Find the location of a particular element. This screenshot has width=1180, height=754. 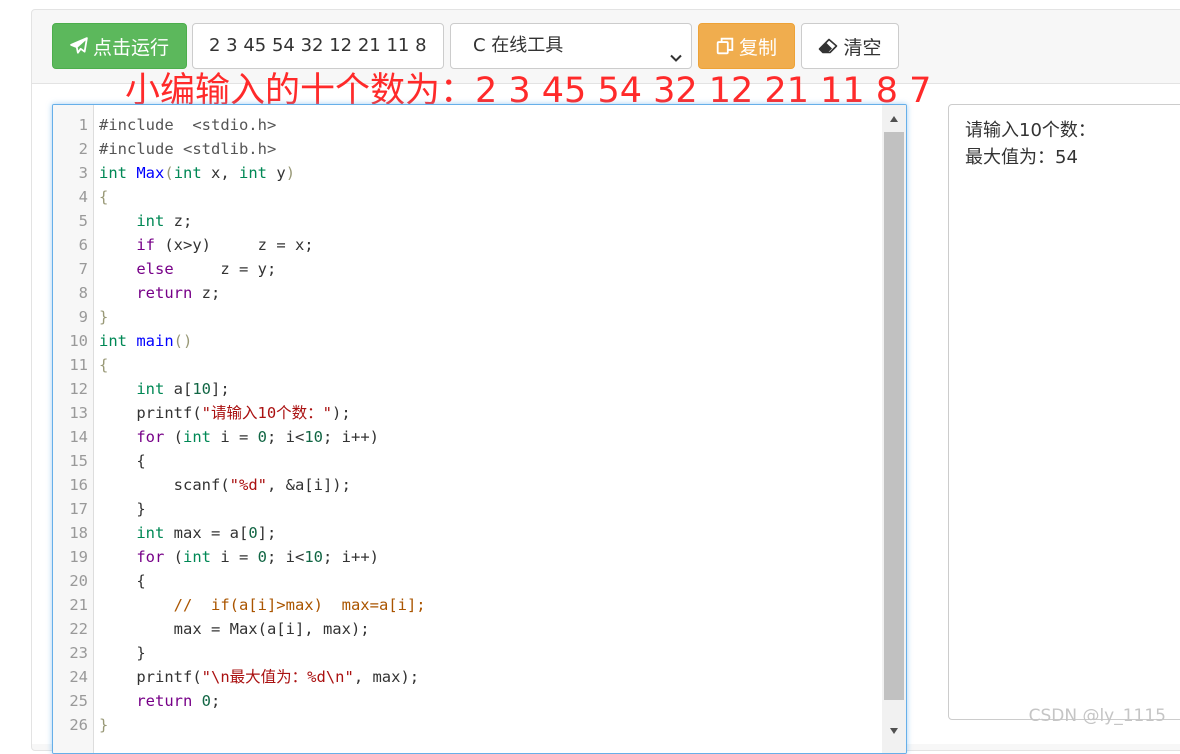

code-line: if (x>y) z = x; is located at coordinates (262, 245).